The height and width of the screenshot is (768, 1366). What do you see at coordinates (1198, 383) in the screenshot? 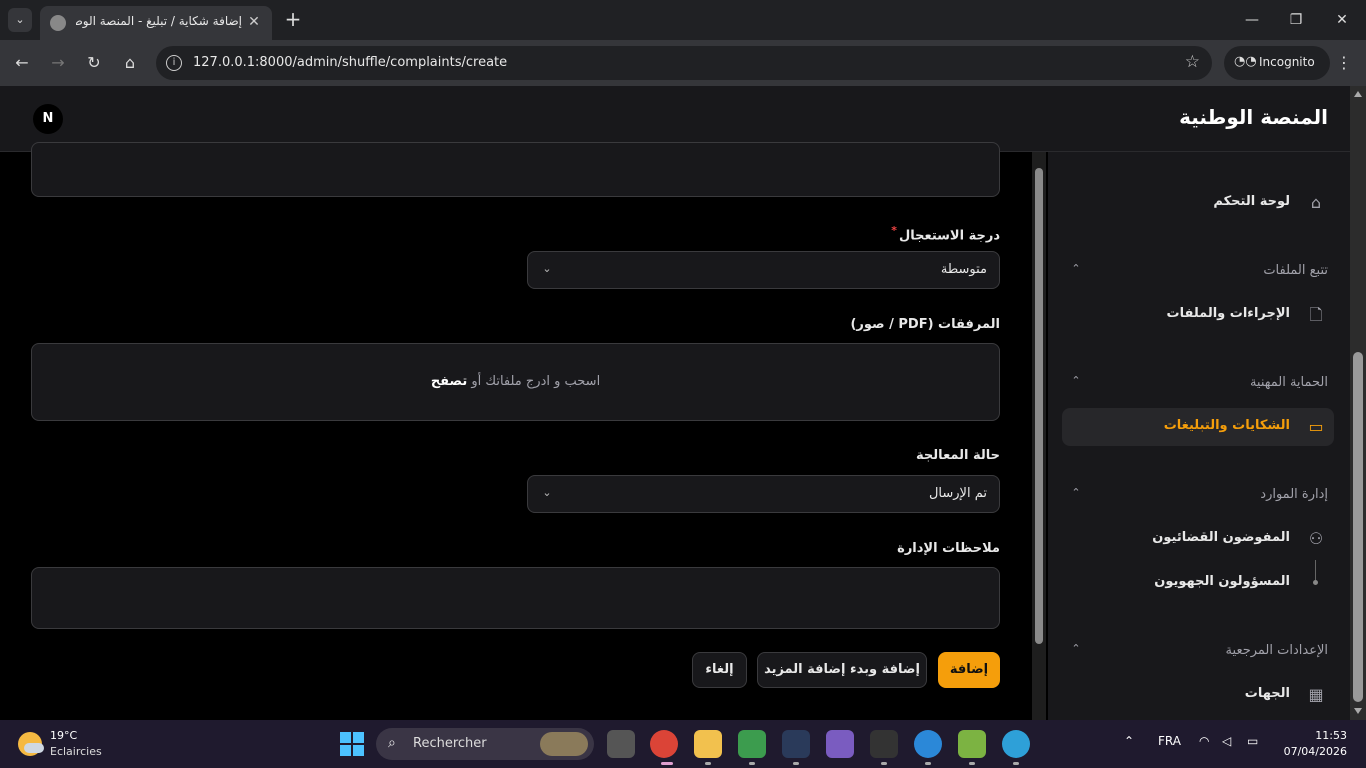
I see `sidebar-group-protection: الحماية المهنية ⌃` at bounding box center [1198, 383].